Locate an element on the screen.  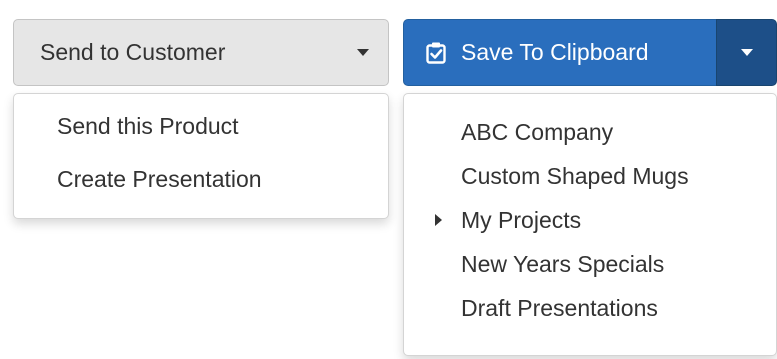
send-to-customer-button: Send to Customer is located at coordinates (201, 52).